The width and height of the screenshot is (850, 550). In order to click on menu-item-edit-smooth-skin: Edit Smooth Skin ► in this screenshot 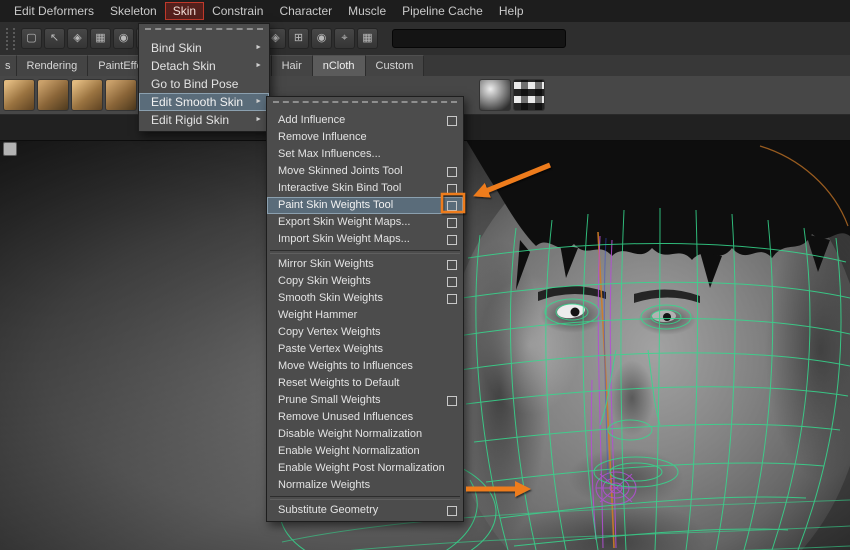, I will do `click(204, 102)`.